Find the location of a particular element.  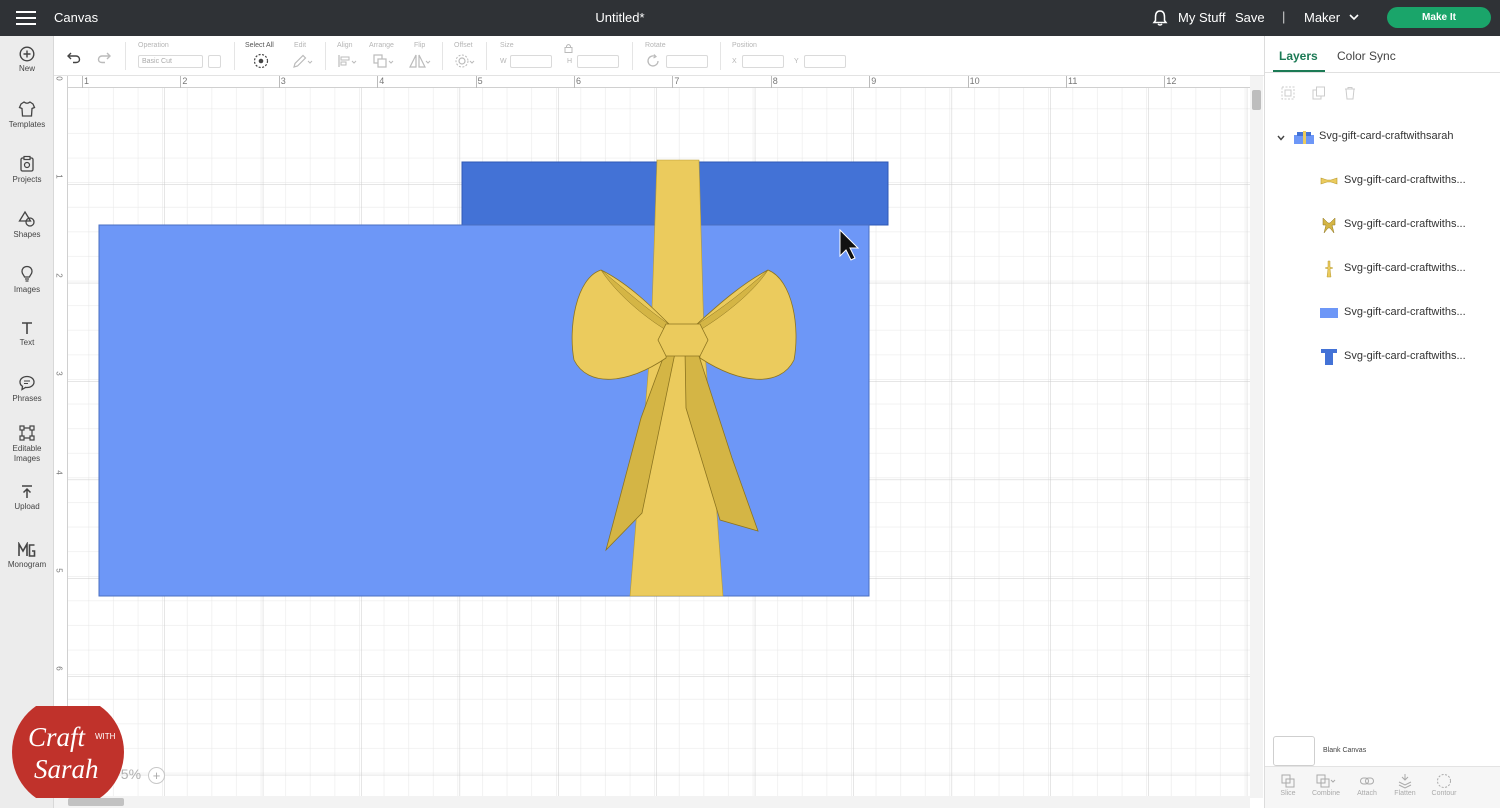

zoom-in-button: + is located at coordinates (156, 775).